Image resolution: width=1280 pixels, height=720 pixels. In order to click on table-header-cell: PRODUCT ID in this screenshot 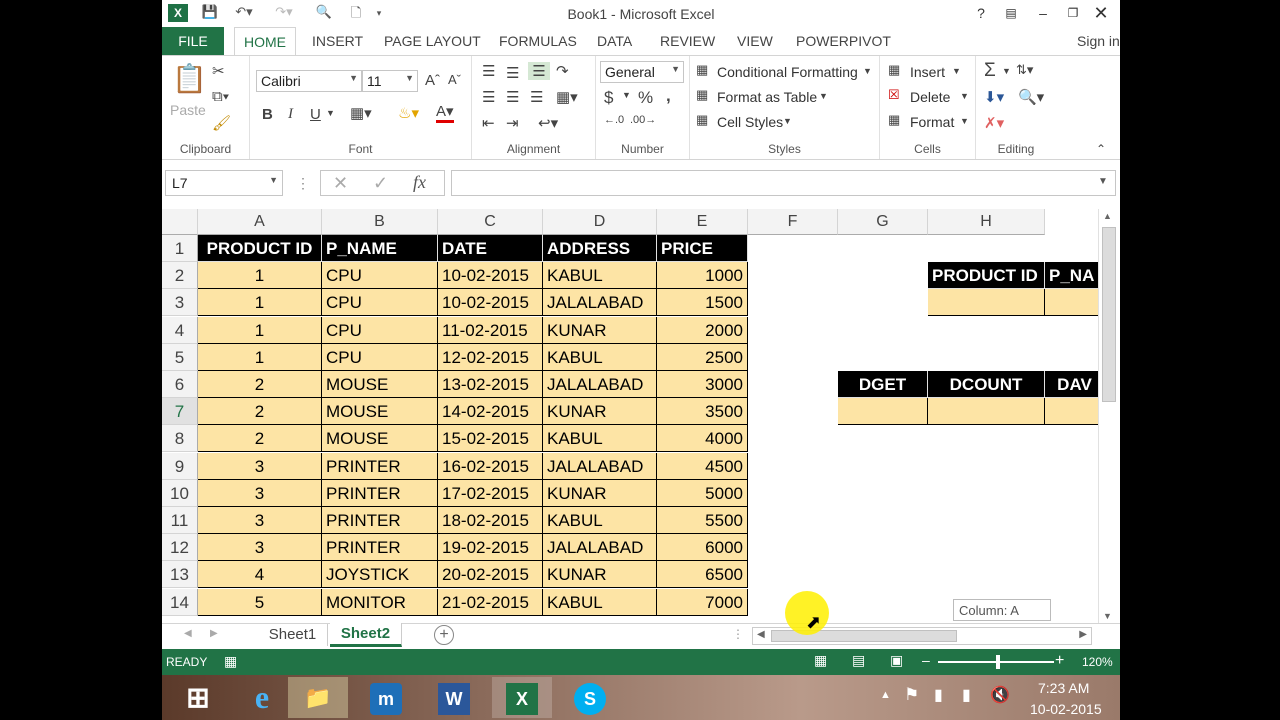, I will do `click(260, 248)`.